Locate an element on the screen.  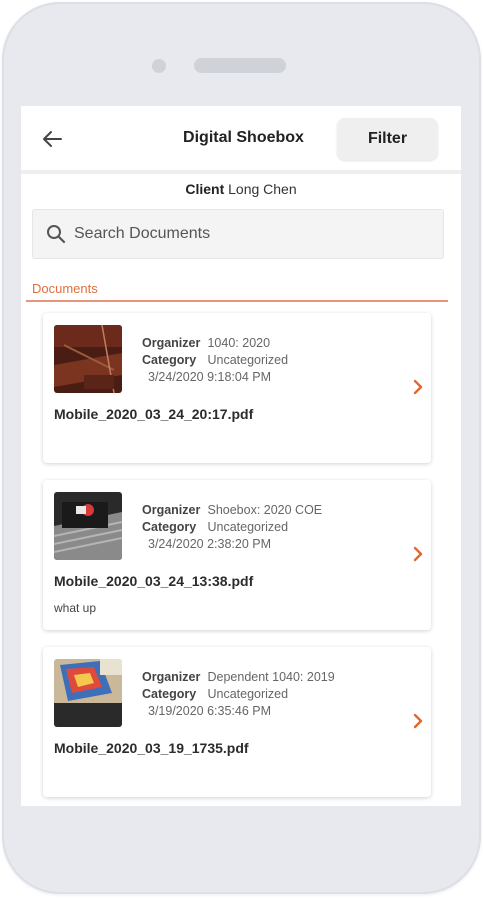
document-date: 3/19/2020 6:35:46 PM is located at coordinates (210, 711).